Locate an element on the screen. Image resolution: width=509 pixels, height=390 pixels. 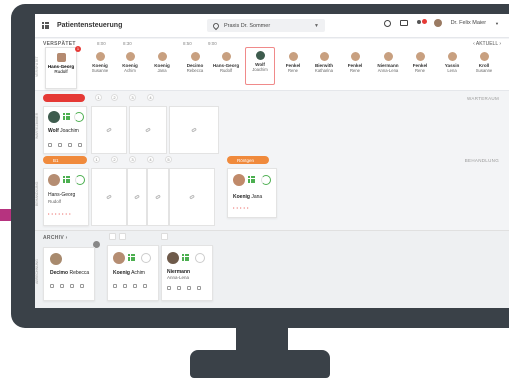
aktuell-nav: ‹ AKTUELL › is located at coordinates (487, 44).